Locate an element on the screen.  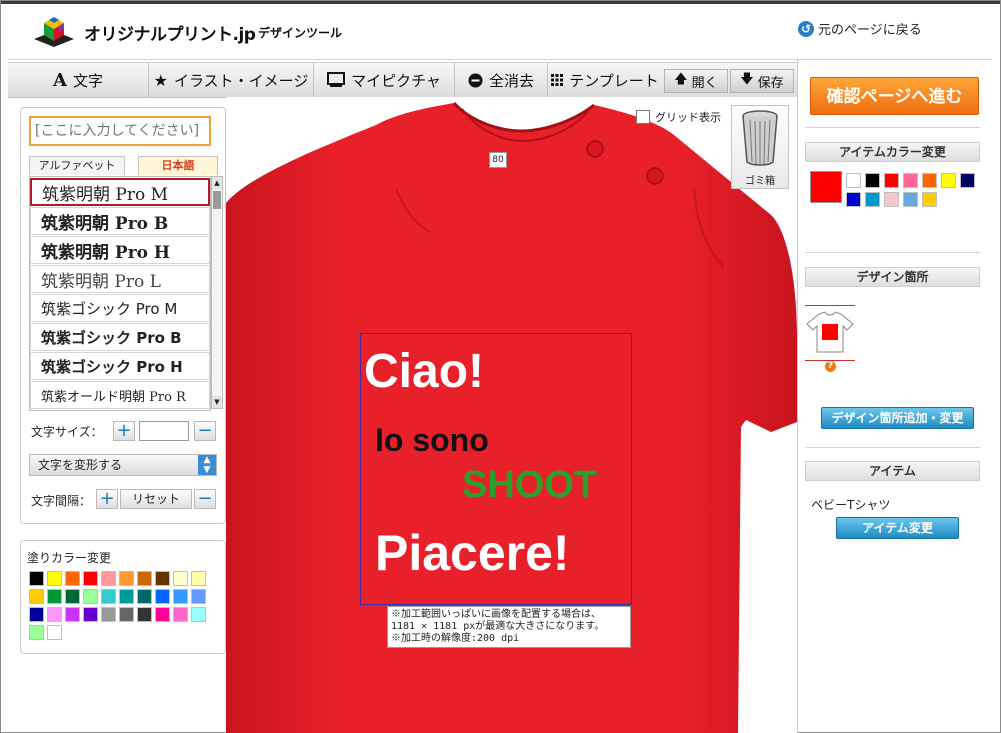
grid-checkbox is located at coordinates (643, 117).